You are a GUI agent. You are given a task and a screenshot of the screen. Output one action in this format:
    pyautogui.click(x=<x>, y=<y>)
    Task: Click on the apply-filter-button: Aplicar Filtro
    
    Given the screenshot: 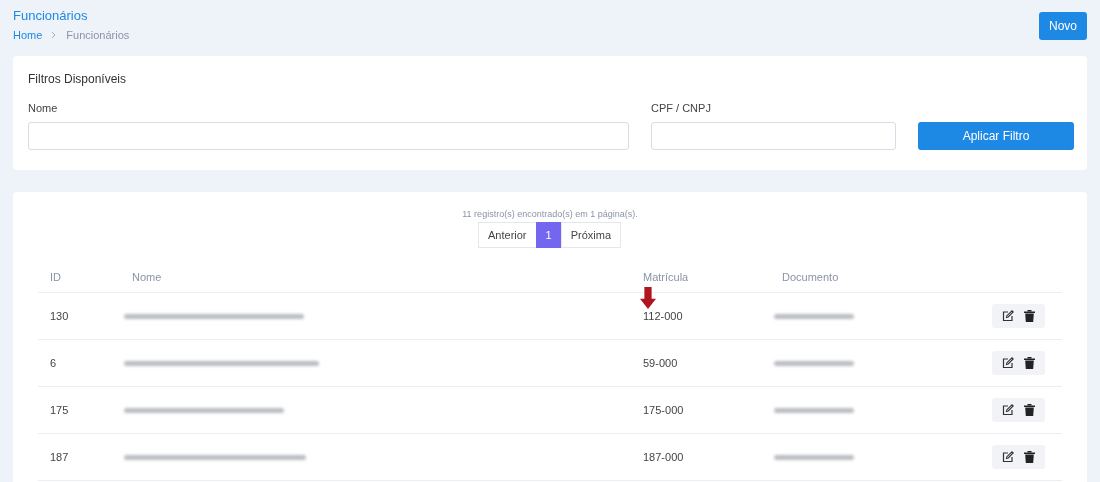 What is the action you would take?
    pyautogui.click(x=996, y=136)
    